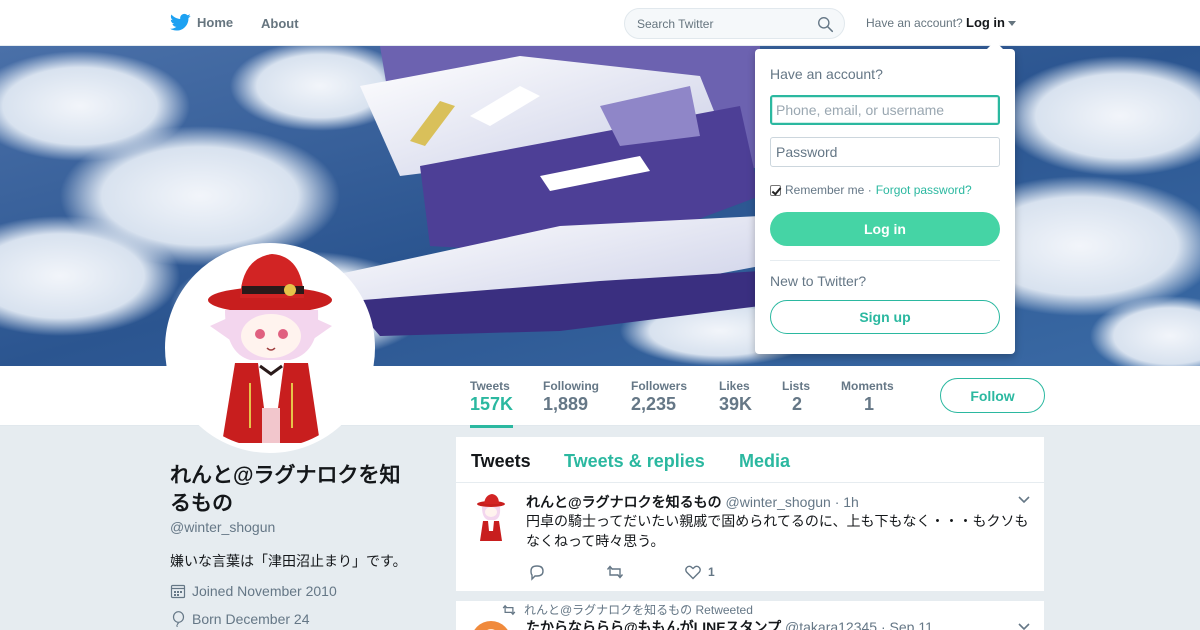 This screenshot has height=630, width=1200. Describe the element at coordinates (885, 110) in the screenshot. I see `username-field: Phone, email, or username` at that location.